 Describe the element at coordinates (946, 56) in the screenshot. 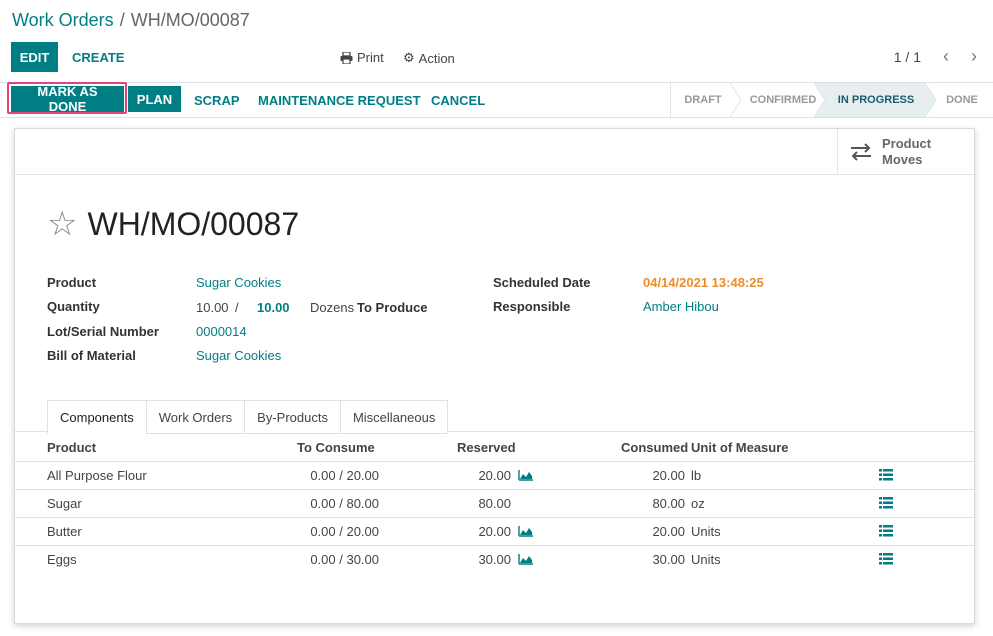

I see `pager-previous-icon: ‹` at that location.